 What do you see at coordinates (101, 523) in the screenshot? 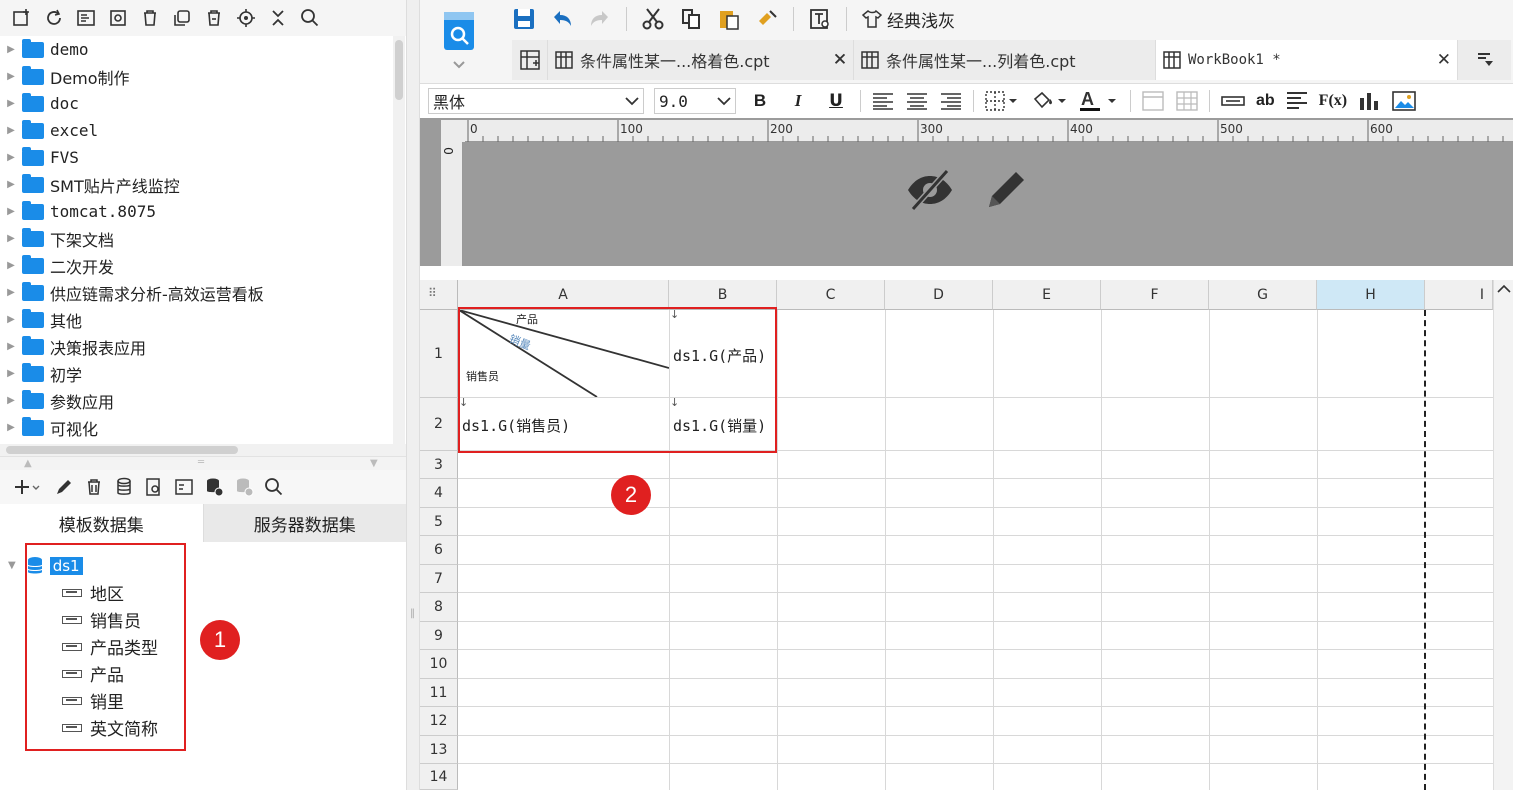
I see `tab-template-dataset: 模板数据集` at bounding box center [101, 523].